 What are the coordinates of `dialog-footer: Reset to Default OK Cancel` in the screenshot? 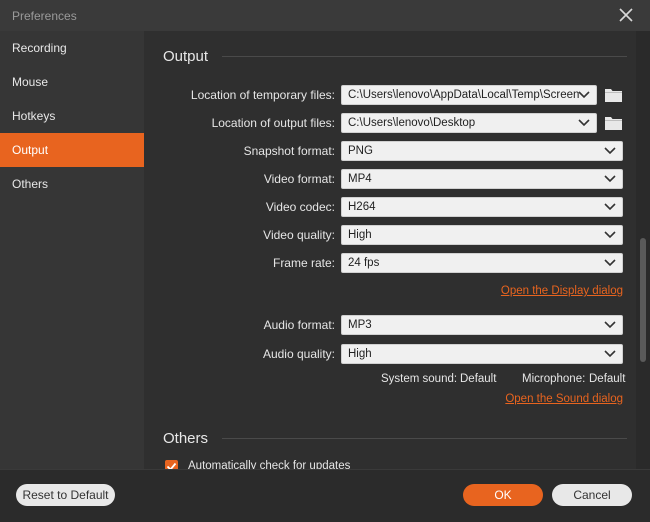 It's located at (325, 495).